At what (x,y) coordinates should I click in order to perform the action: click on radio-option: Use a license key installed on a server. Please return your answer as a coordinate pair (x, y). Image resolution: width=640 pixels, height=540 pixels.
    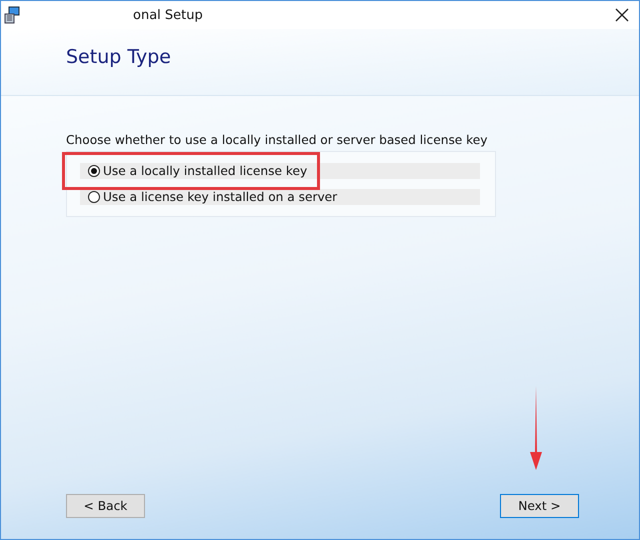
    Looking at the image, I should click on (280, 197).